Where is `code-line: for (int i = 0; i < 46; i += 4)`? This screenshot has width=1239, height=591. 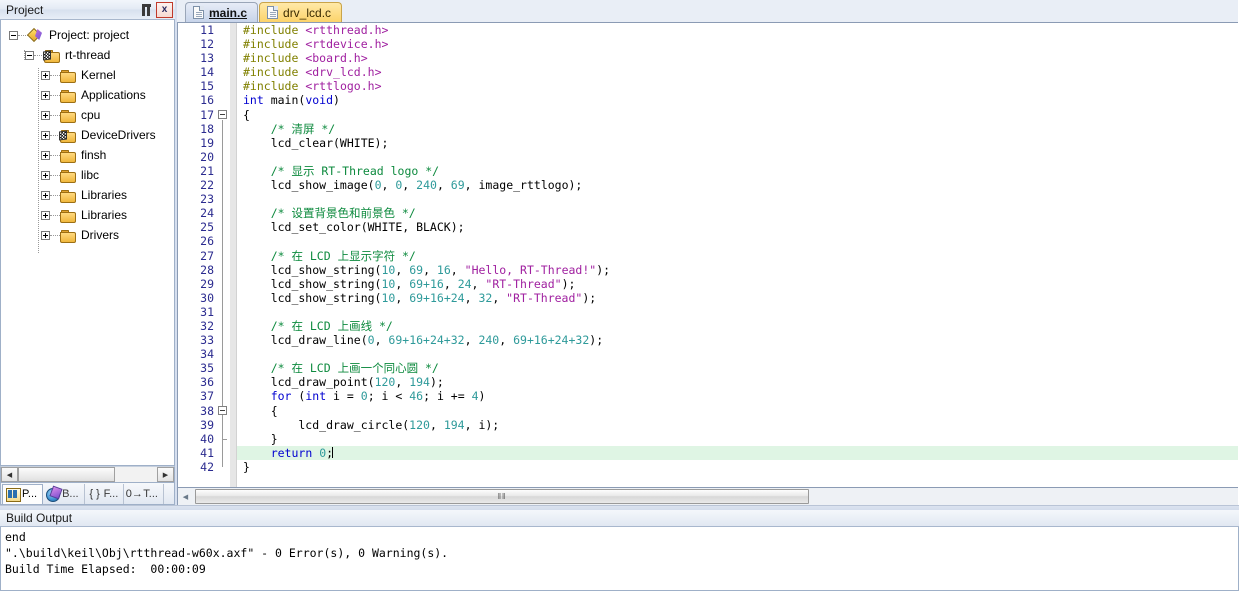
code-line: for (int i = 0; i < 46; i += 4) is located at coordinates (738, 396).